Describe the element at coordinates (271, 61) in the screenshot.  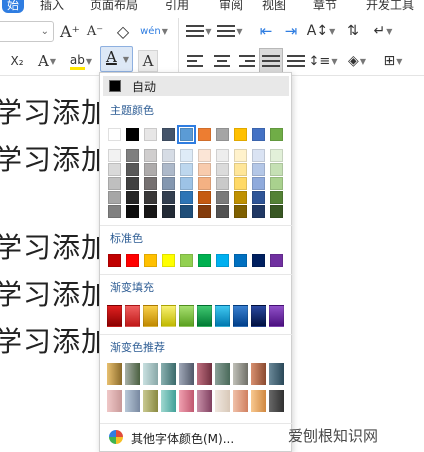
I see `justify-button` at that location.